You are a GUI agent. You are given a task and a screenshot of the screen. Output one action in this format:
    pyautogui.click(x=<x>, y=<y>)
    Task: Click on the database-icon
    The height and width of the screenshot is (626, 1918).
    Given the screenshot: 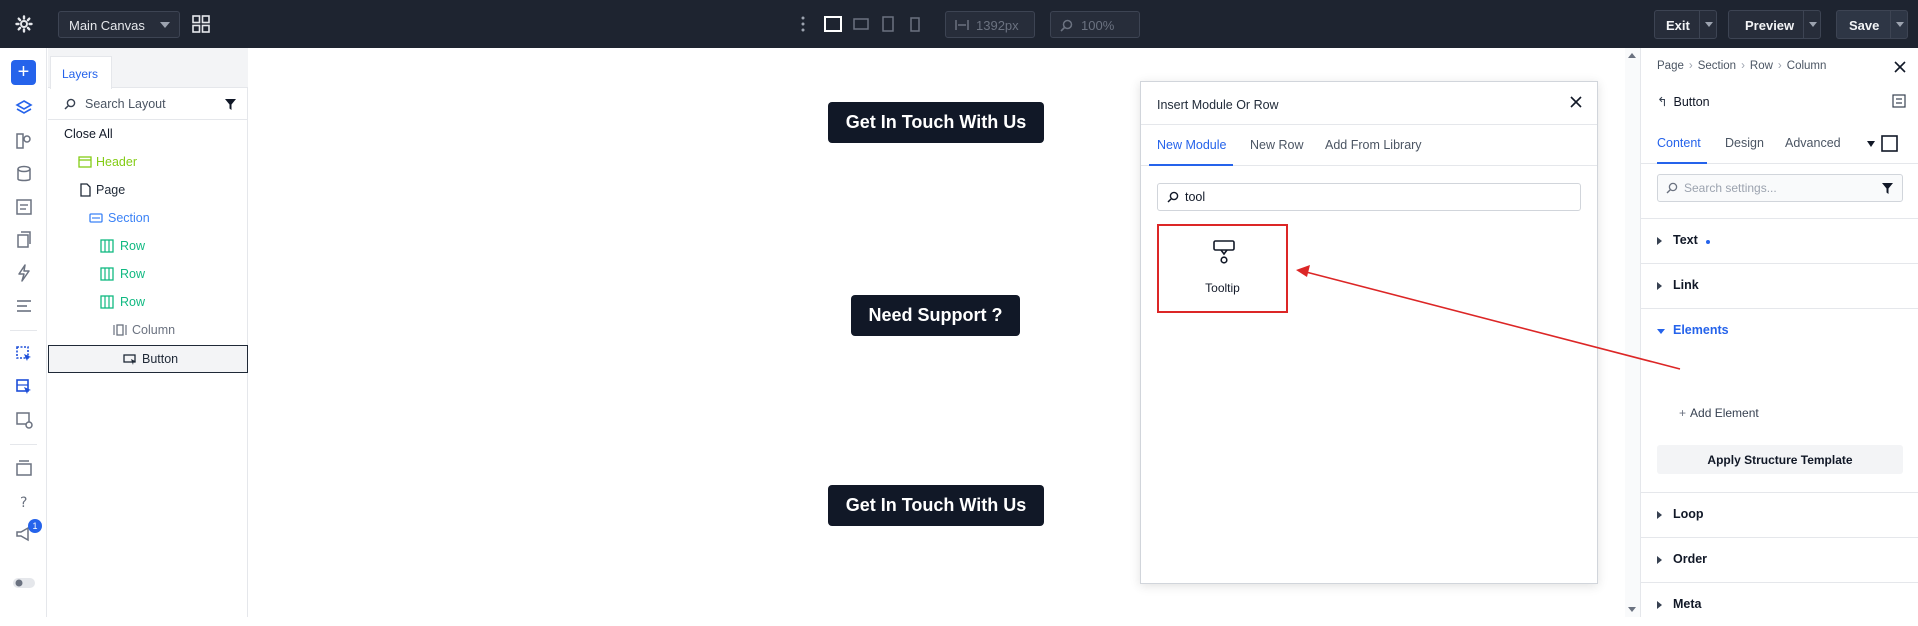 What is the action you would take?
    pyautogui.click(x=24, y=174)
    